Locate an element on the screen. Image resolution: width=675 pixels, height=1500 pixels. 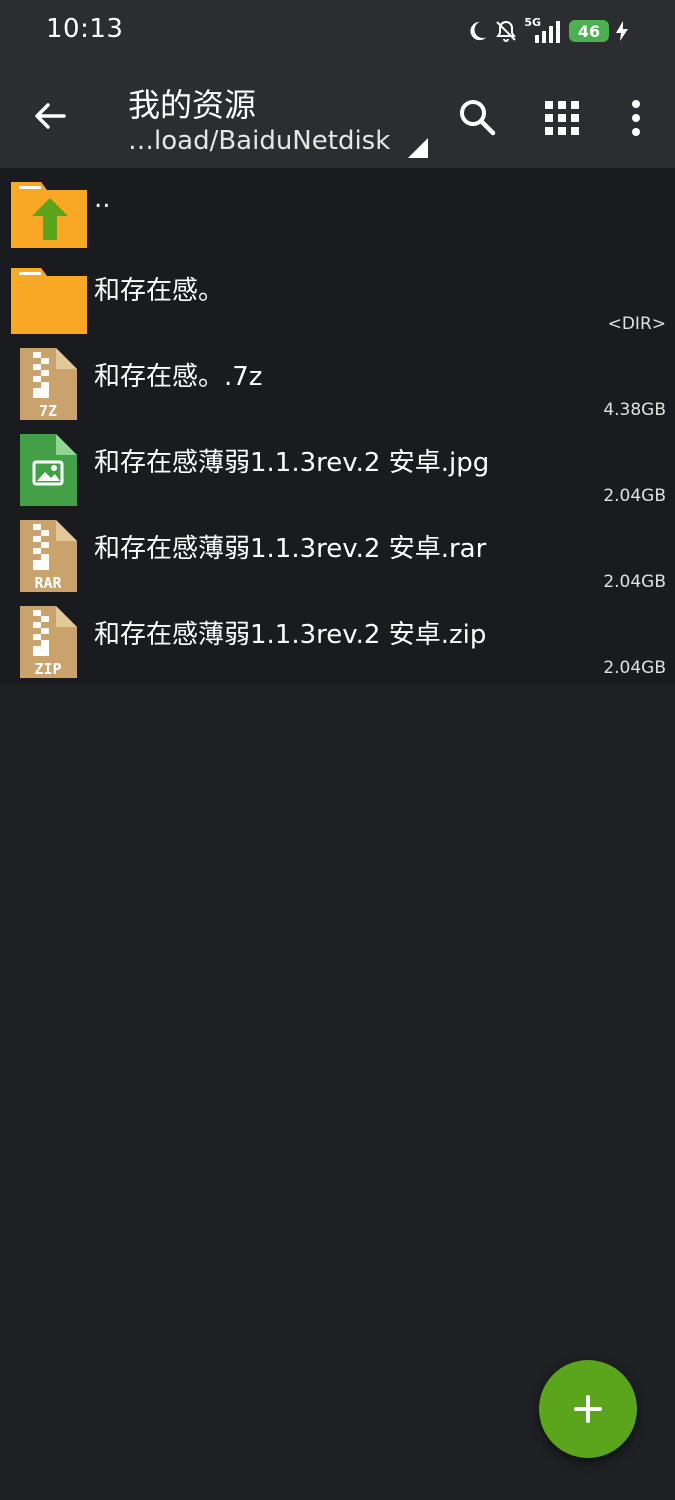
plus-icon is located at coordinates (588, 1409).